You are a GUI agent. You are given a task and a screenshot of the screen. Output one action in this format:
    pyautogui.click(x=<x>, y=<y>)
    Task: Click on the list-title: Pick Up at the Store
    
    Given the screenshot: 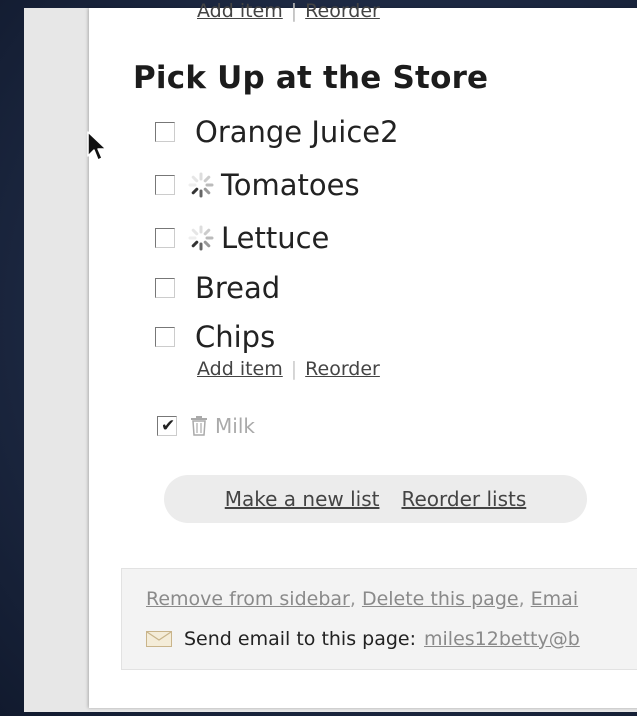 What is the action you would take?
    pyautogui.click(x=311, y=78)
    